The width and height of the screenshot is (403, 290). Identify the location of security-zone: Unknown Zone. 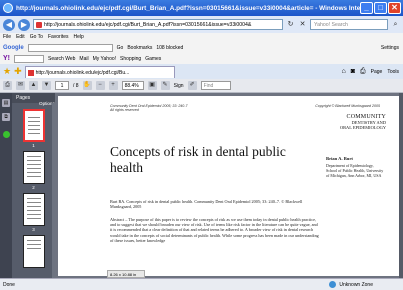
(351, 284).